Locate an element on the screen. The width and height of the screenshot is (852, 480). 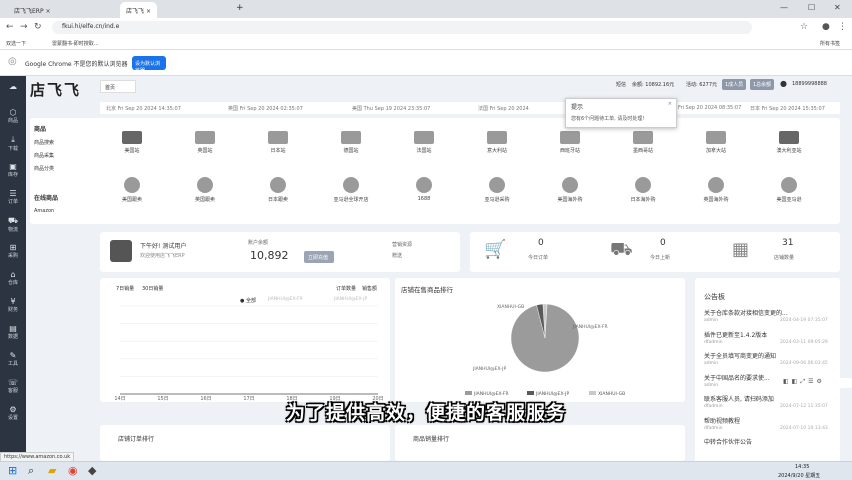
sidebar-item-label: 下载 is located at coordinates (12, 149).